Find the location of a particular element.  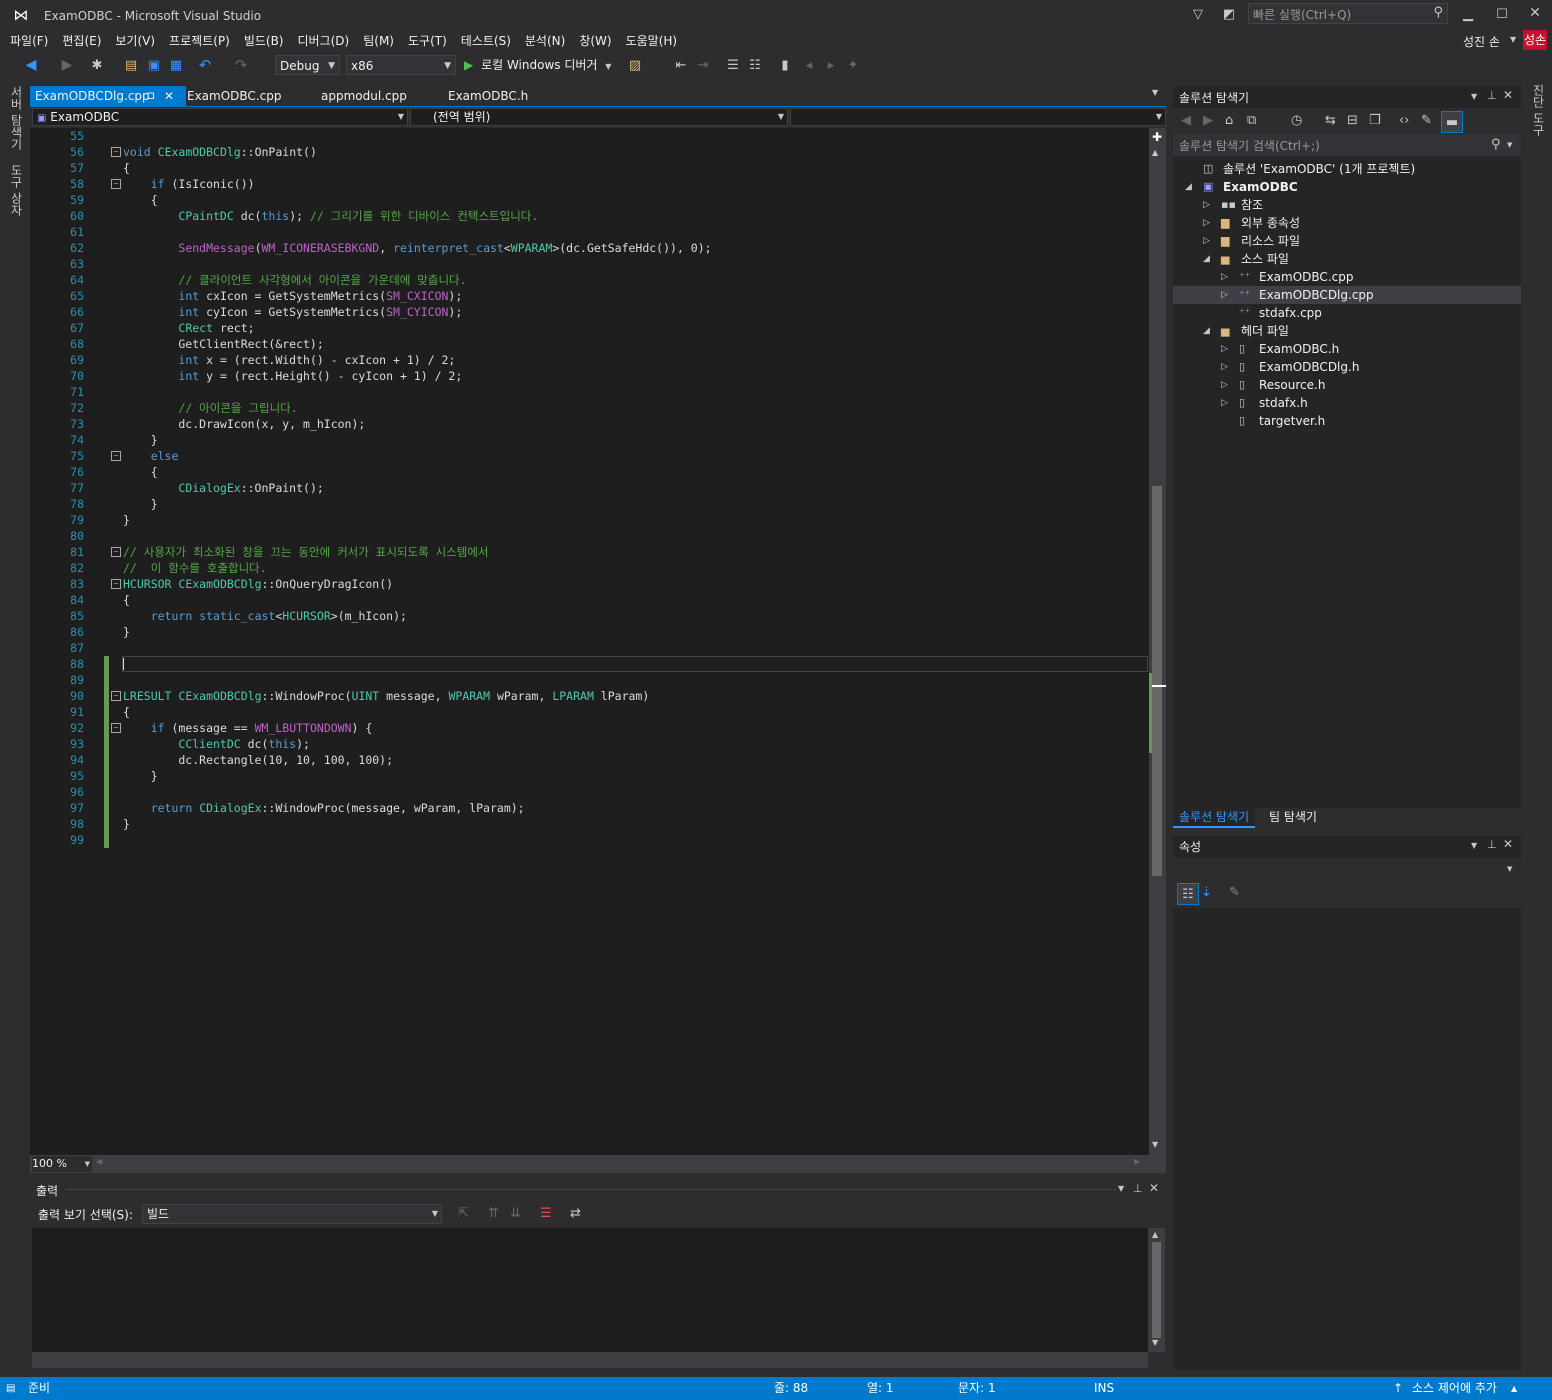

forward-icon: ▶ is located at coordinates (1208, 120).